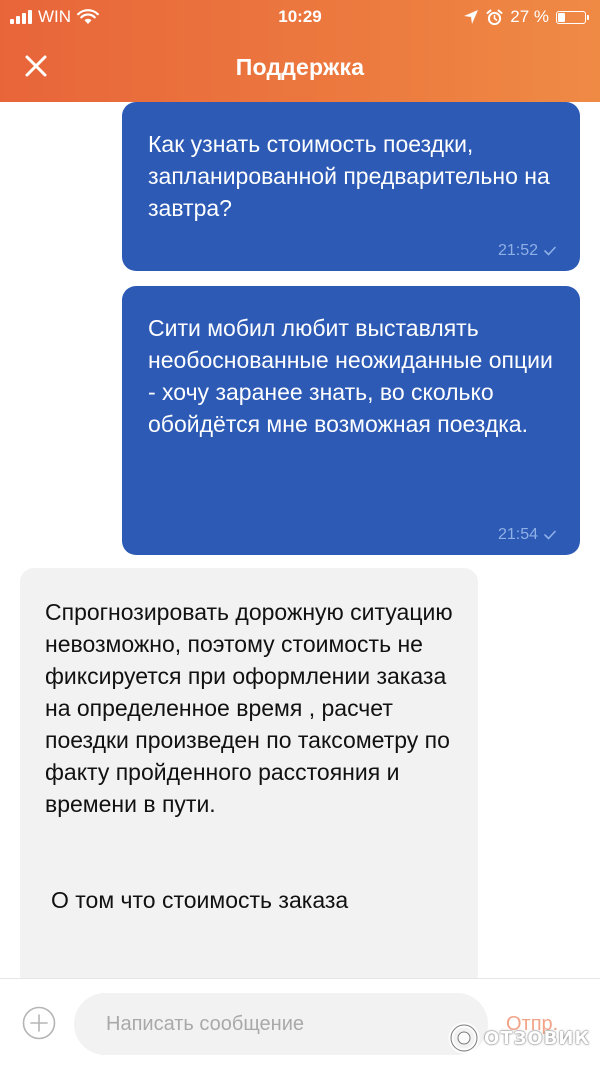 The width and height of the screenshot is (600, 1068). I want to click on message-time-label: 21:54, so click(517, 534).